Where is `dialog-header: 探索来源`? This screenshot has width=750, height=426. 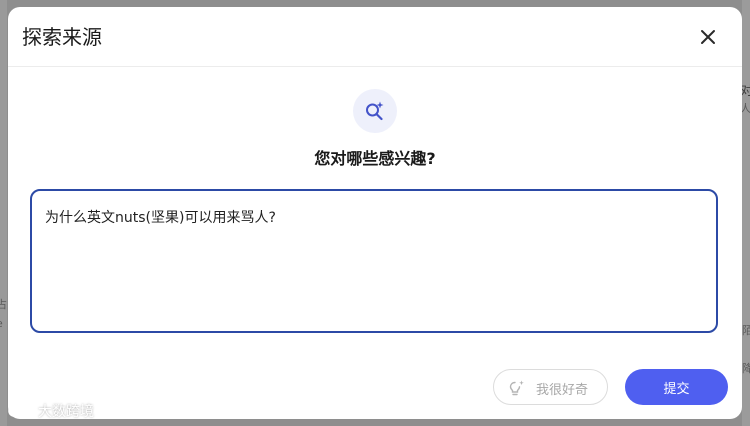 dialog-header: 探索来源 is located at coordinates (375, 37).